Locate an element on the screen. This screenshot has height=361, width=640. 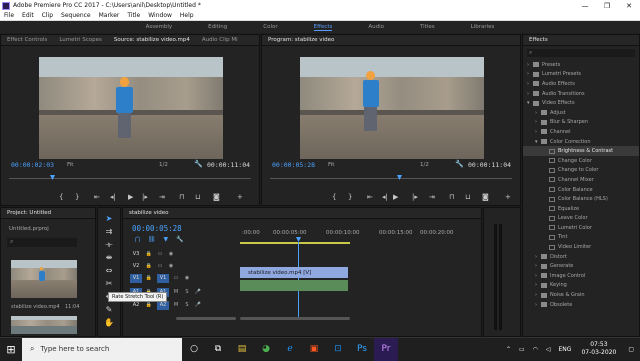
project-search-input: ⌕ is located at coordinates (42, 242).